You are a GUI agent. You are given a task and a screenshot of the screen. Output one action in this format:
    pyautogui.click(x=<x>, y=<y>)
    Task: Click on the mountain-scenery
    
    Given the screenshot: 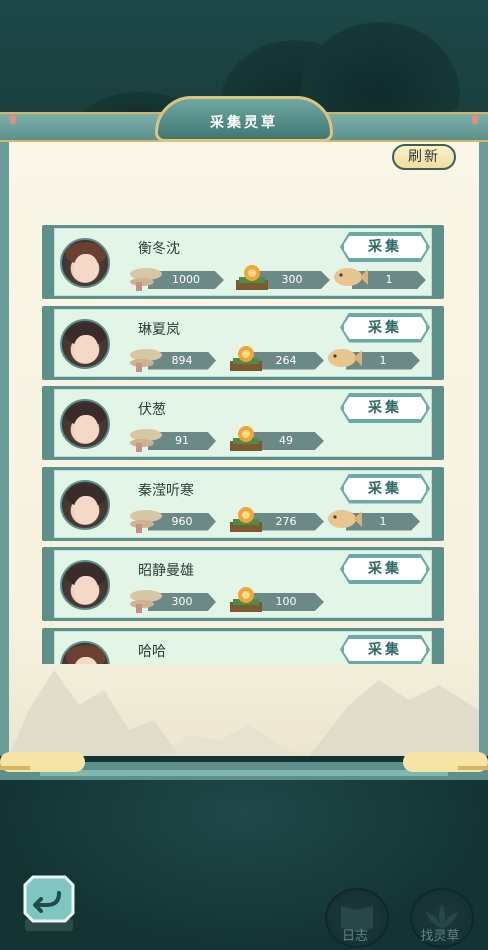 What is the action you would take?
    pyautogui.click(x=244, y=713)
    